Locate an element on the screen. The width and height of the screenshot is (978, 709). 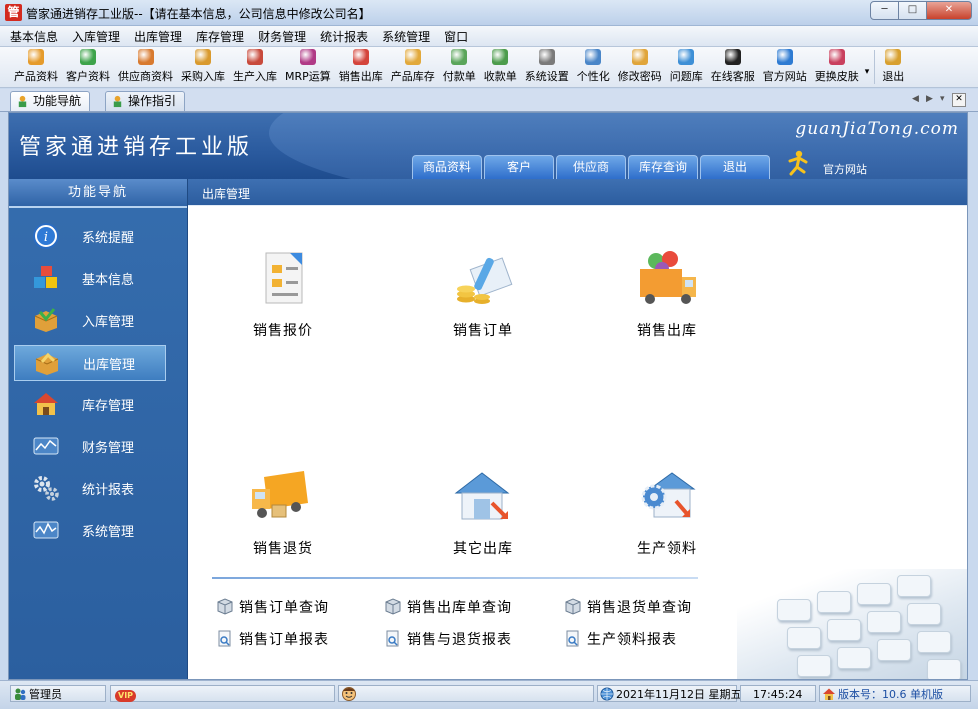
module-sales-quote: 销售报价 is located at coordinates (283, 294).